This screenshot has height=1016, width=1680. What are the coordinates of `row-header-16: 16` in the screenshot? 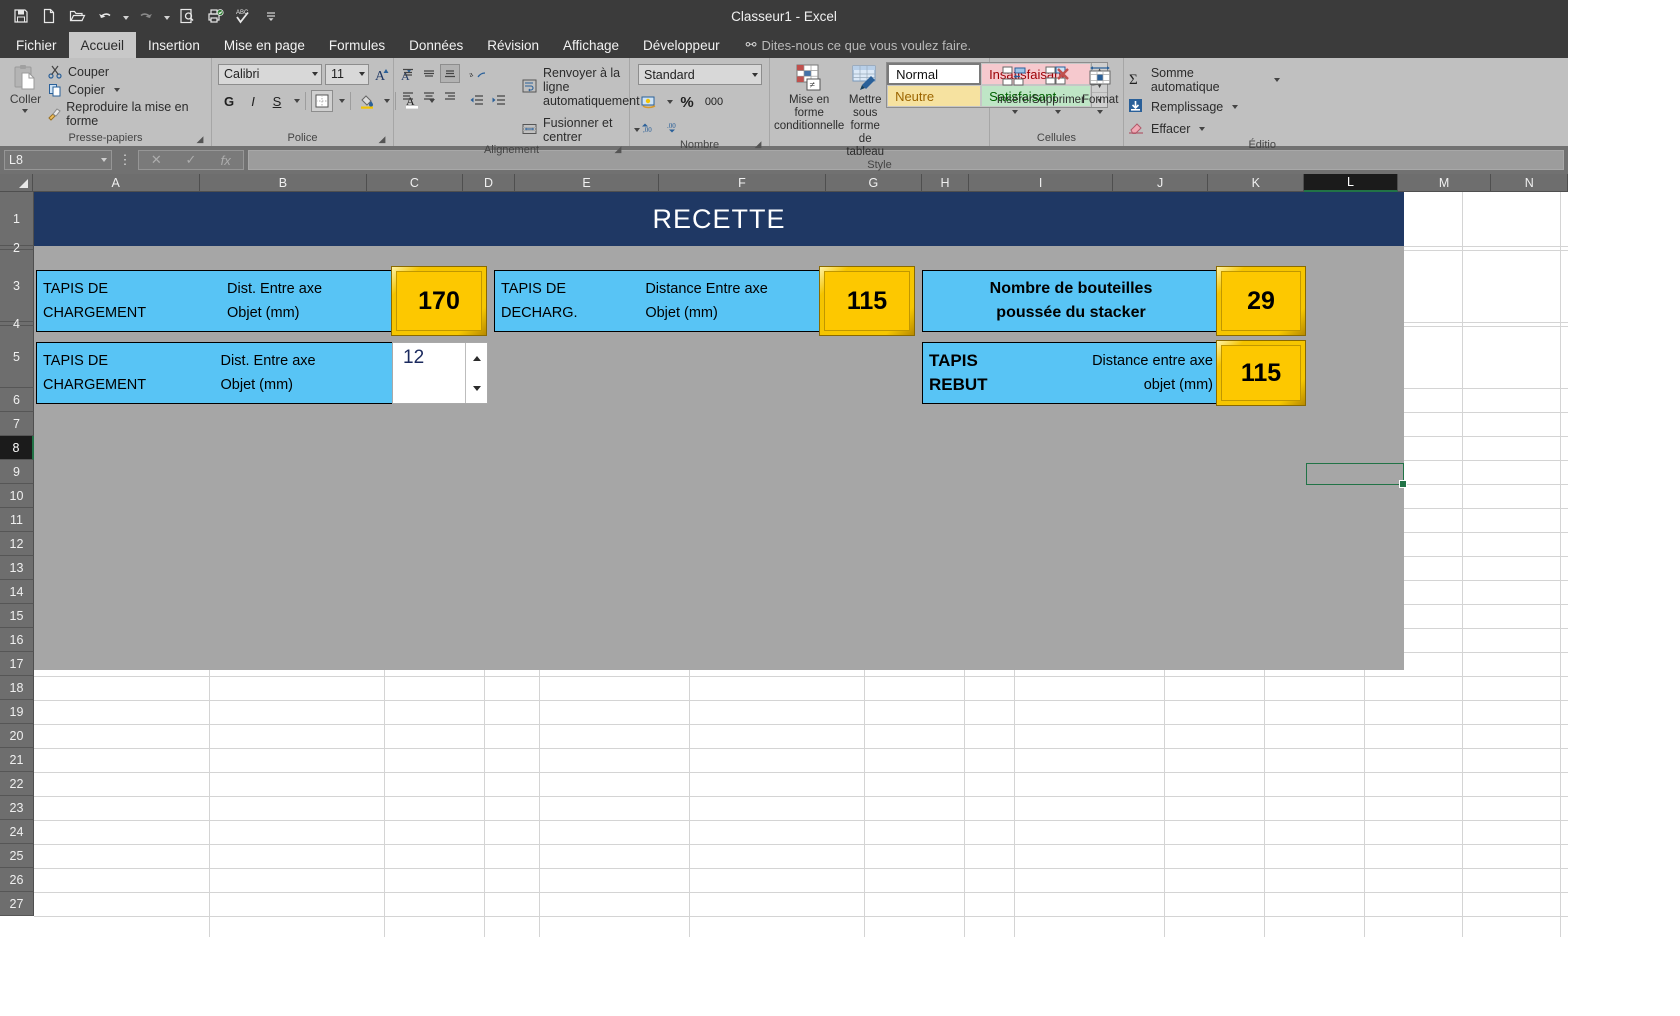 It's located at (17, 640).